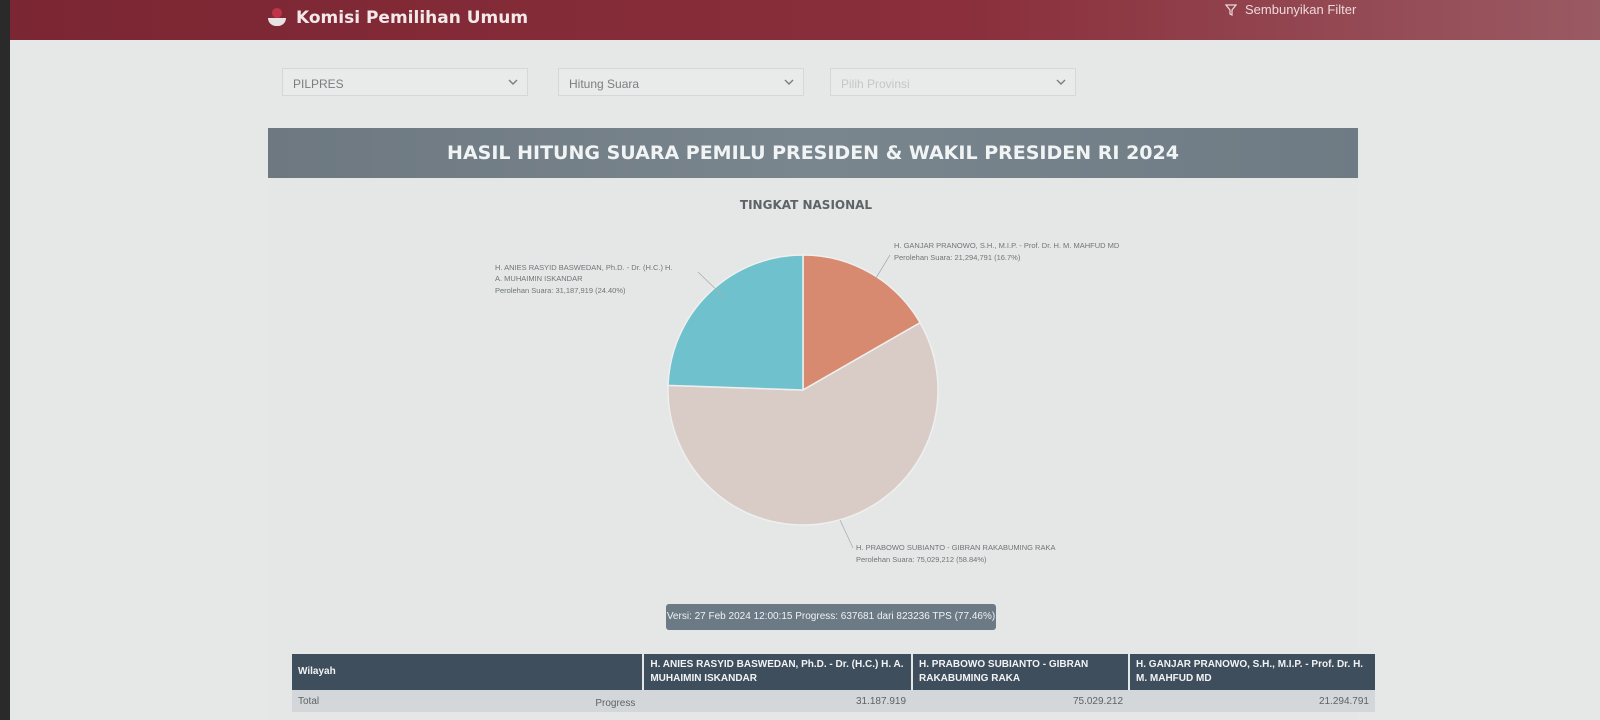 The width and height of the screenshot is (1600, 720). I want to click on total-ganjar: 21.294.791, so click(1252, 701).